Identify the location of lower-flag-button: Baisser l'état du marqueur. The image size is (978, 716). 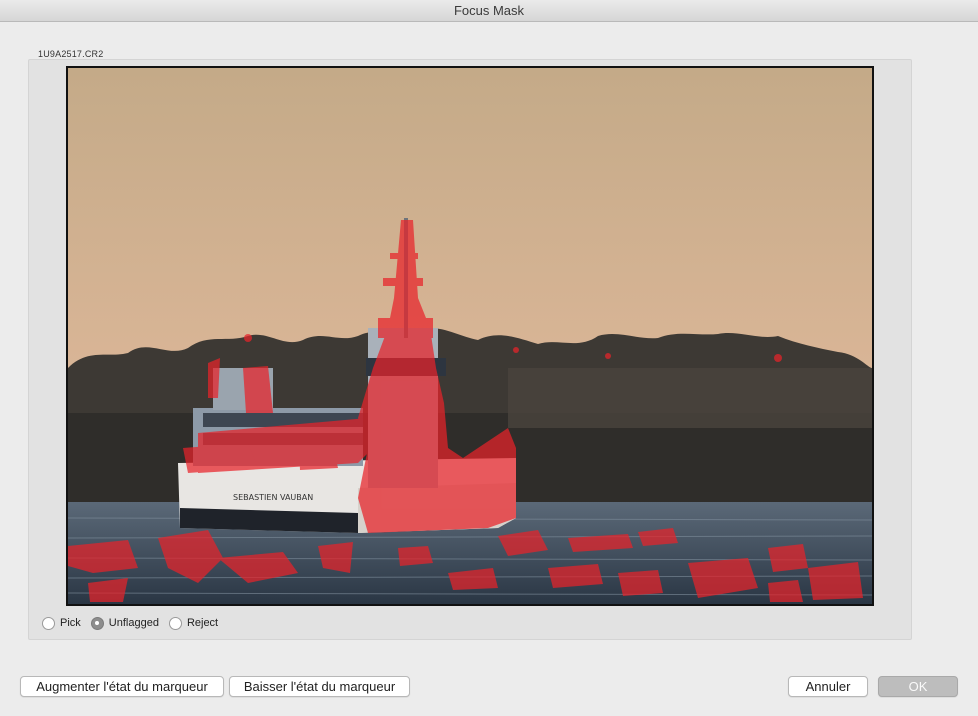
(319, 686).